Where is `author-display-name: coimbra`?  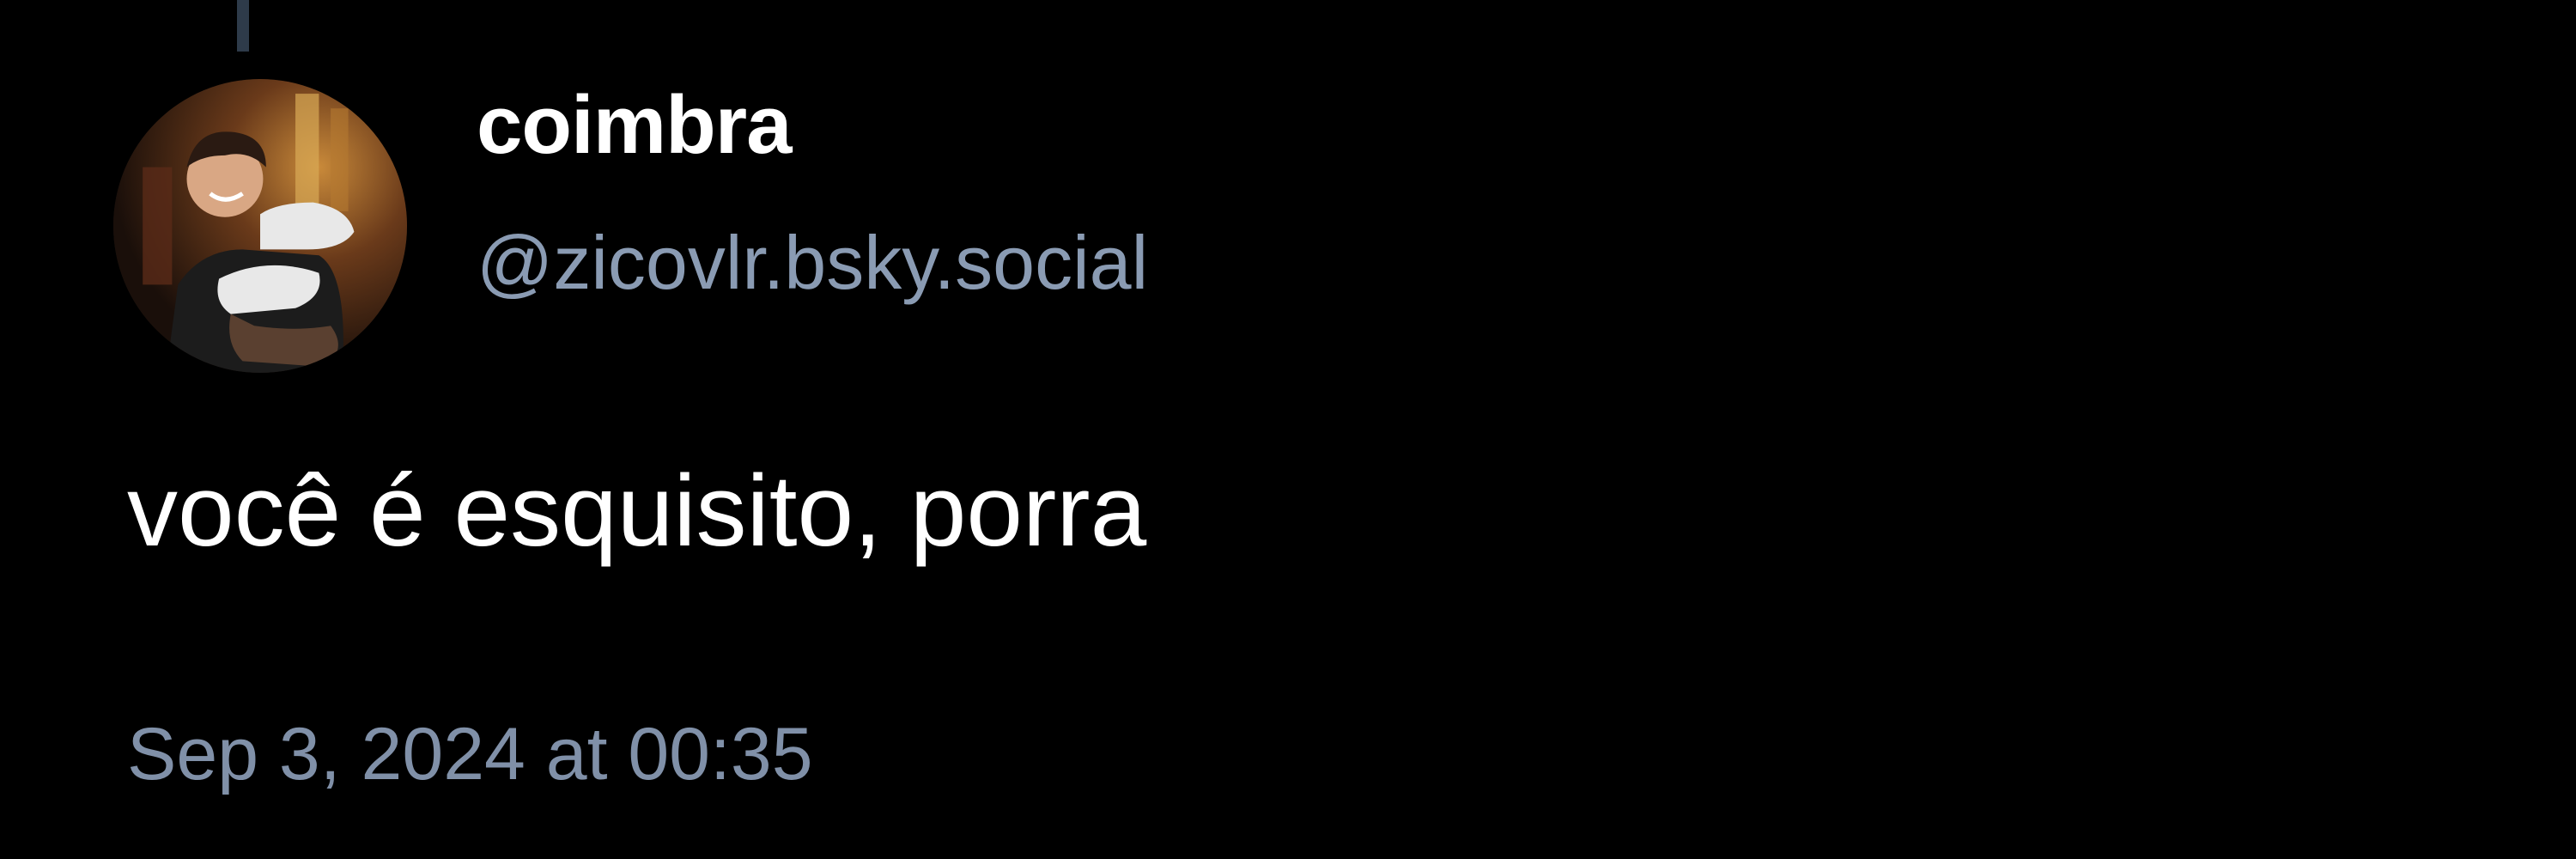
author-display-name: coimbra is located at coordinates (634, 126).